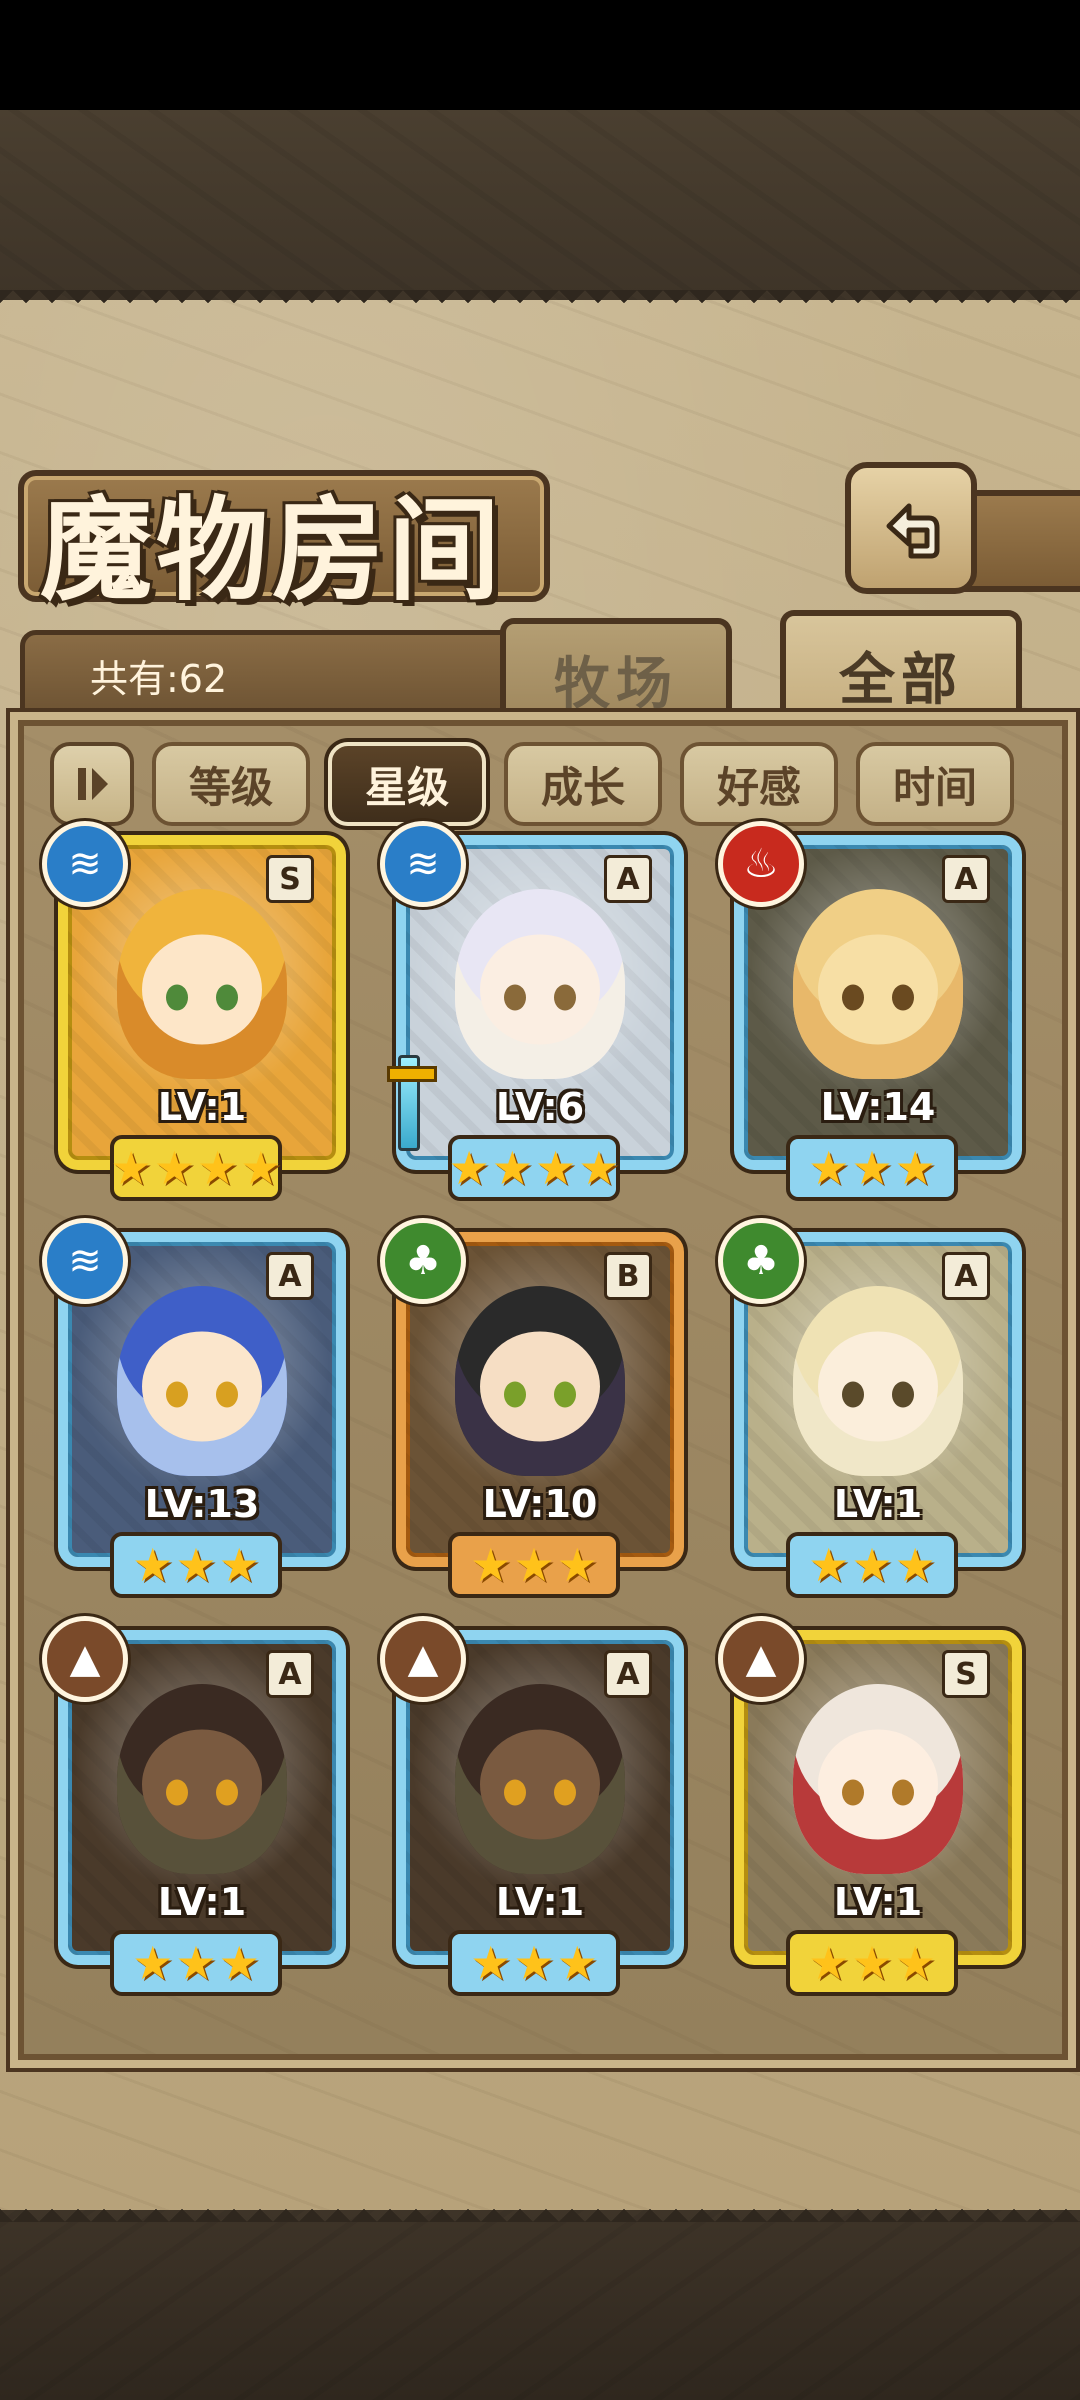 This screenshot has width=1080, height=2400. Describe the element at coordinates (583, 784) in the screenshot. I see `filter-growth: 成长` at that location.